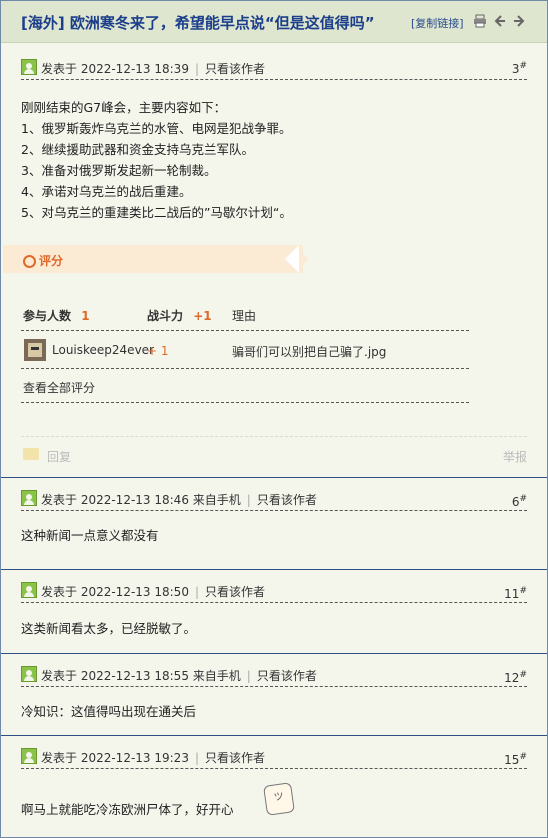 The image size is (548, 838). What do you see at coordinates (515, 677) in the screenshot?
I see `floor-number: 12#` at bounding box center [515, 677].